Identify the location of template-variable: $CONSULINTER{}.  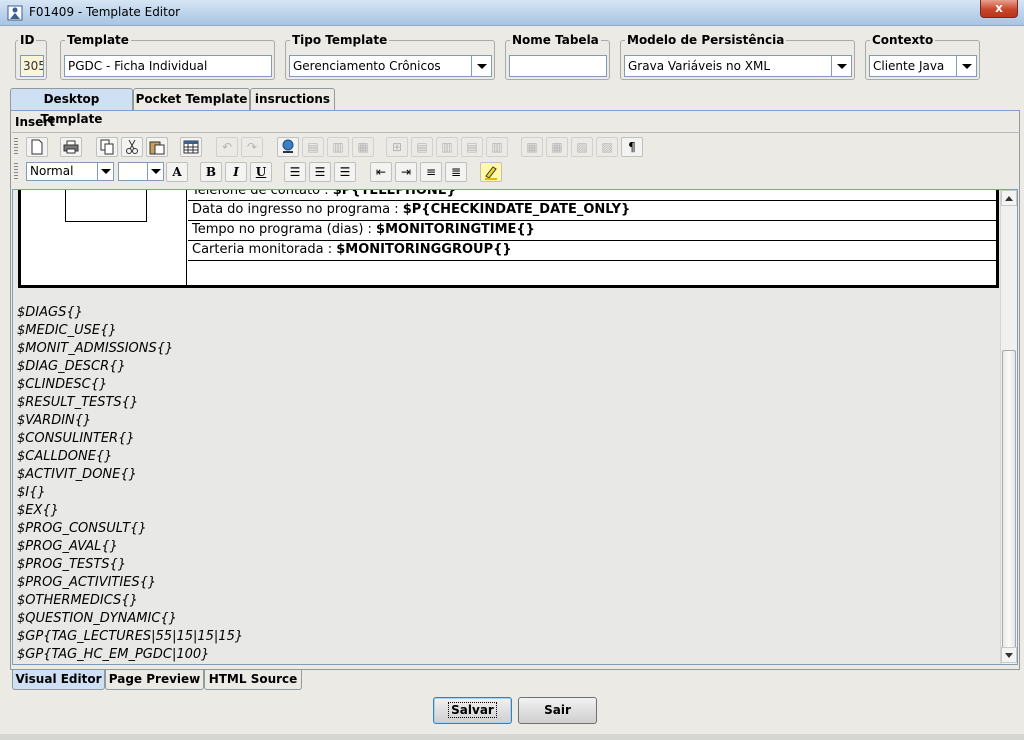
(76, 439).